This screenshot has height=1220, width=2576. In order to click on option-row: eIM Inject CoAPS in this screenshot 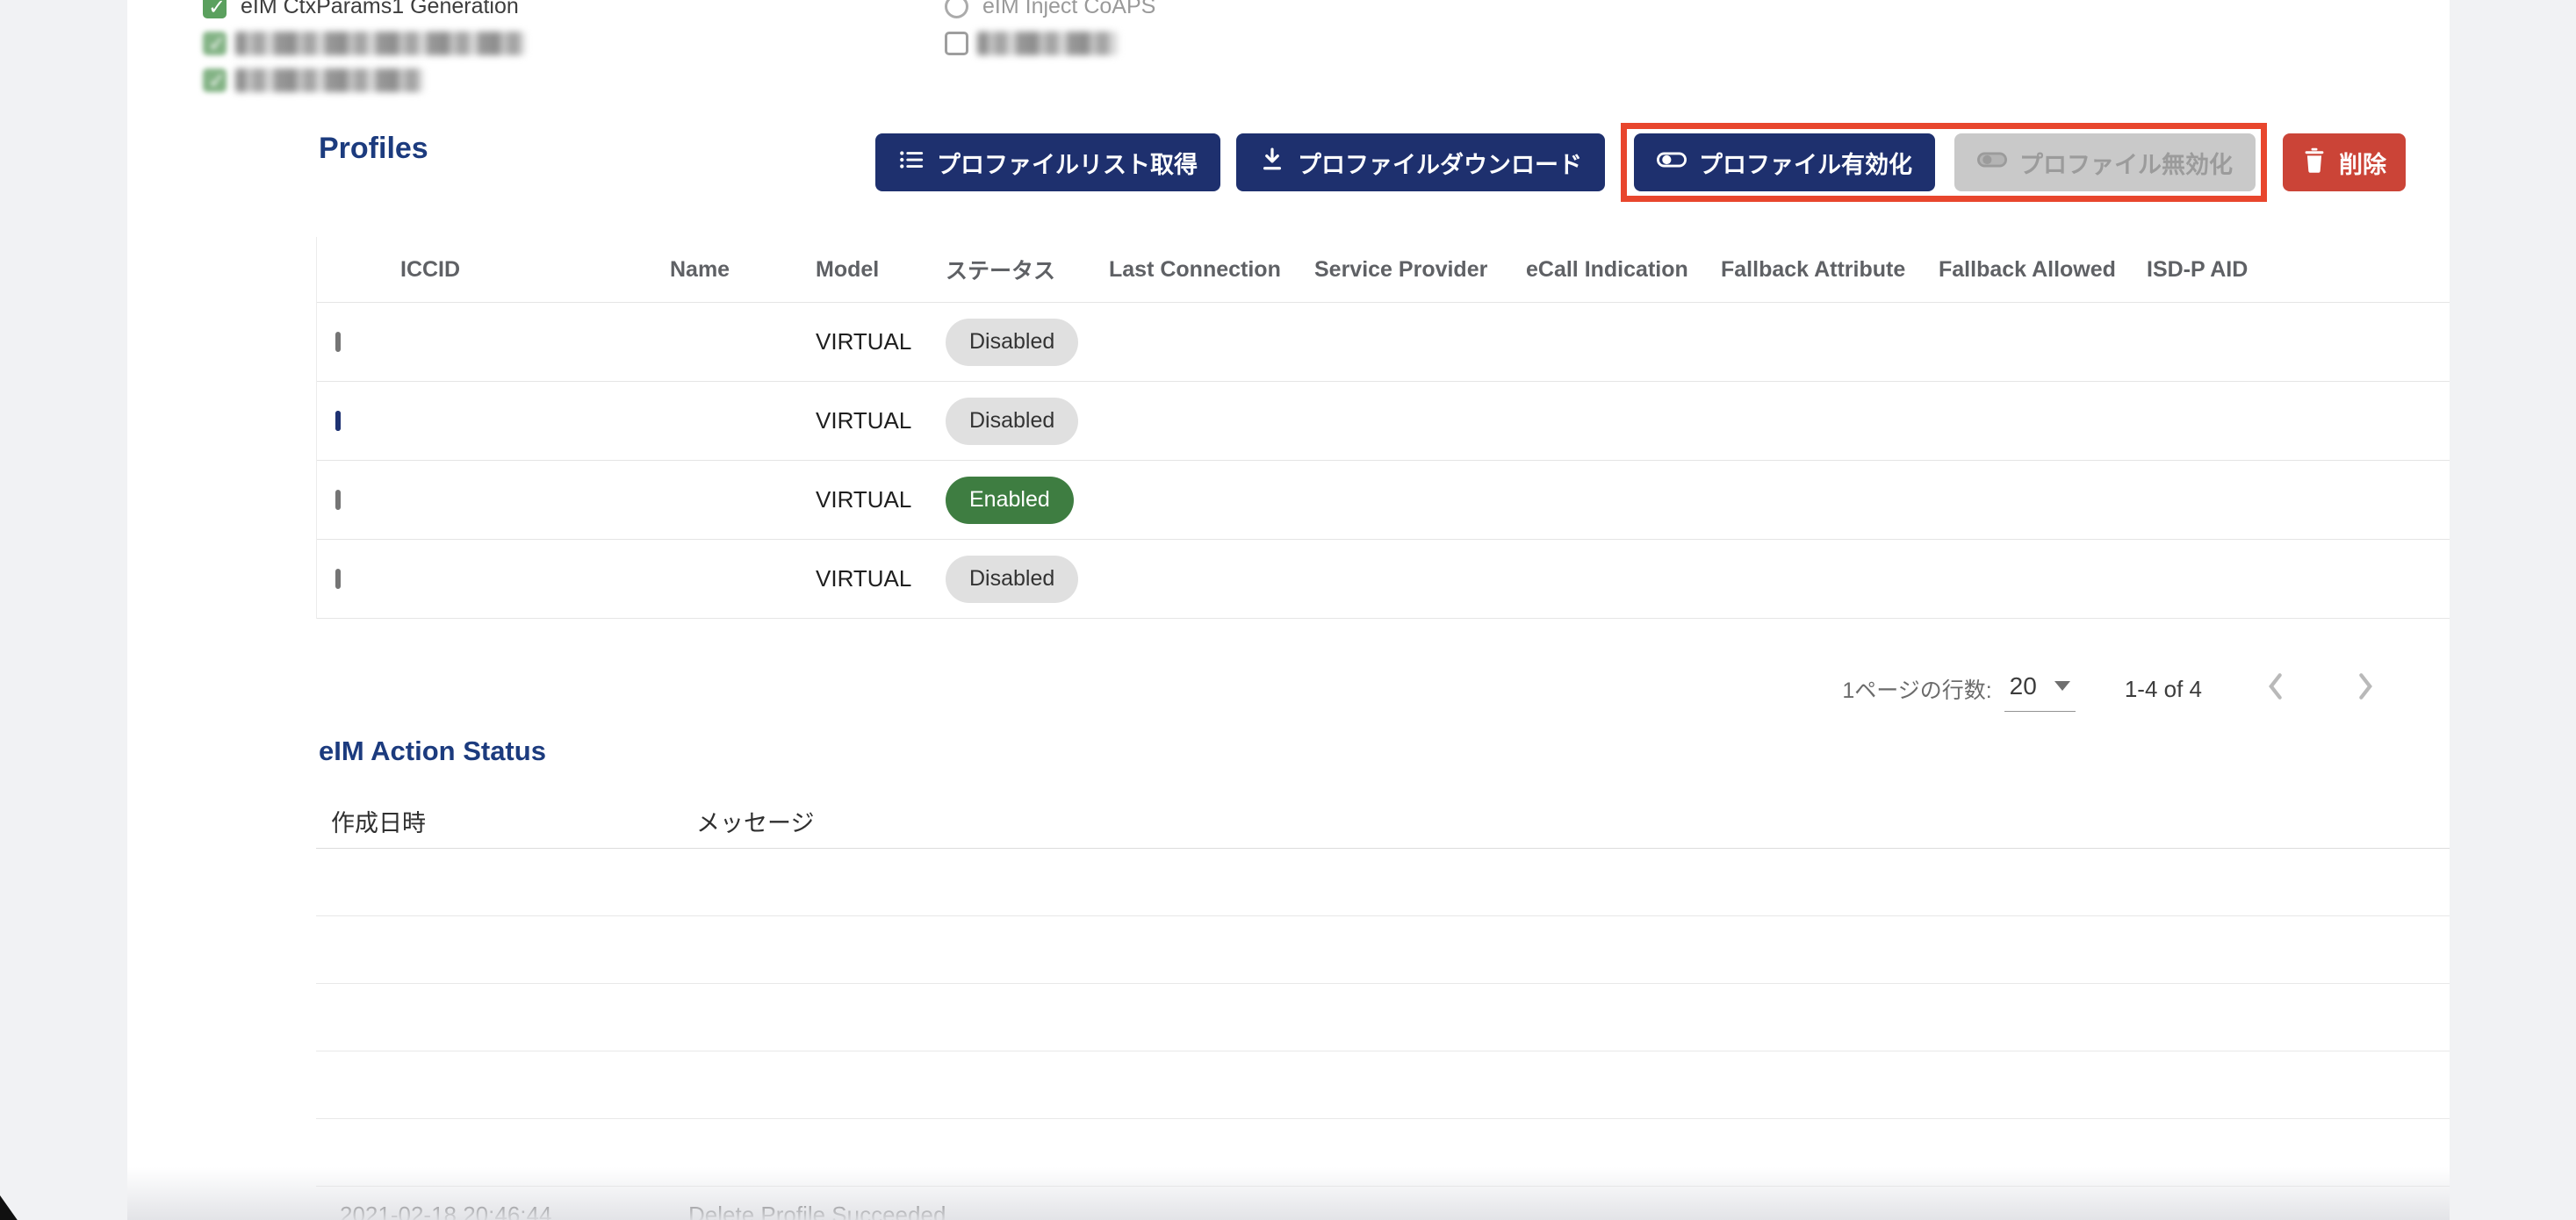, I will do `click(1050, 12)`.